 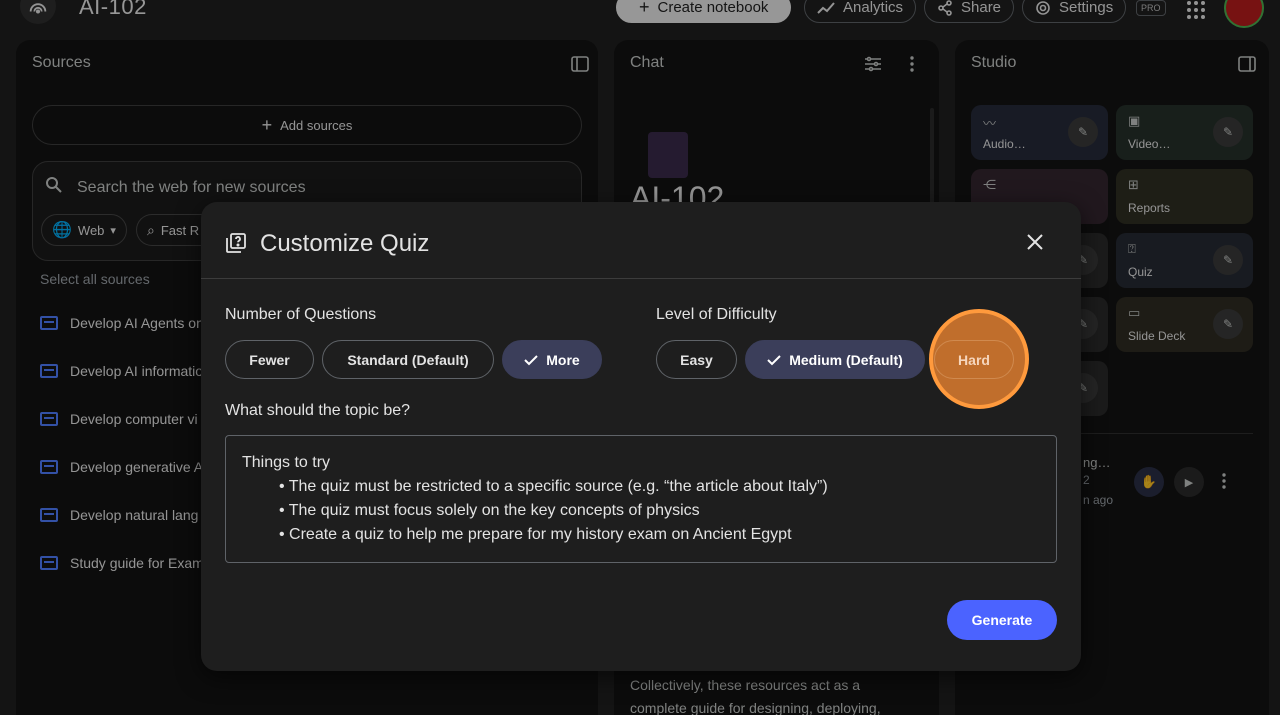 What do you see at coordinates (236, 243) in the screenshot?
I see `quiz-icon` at bounding box center [236, 243].